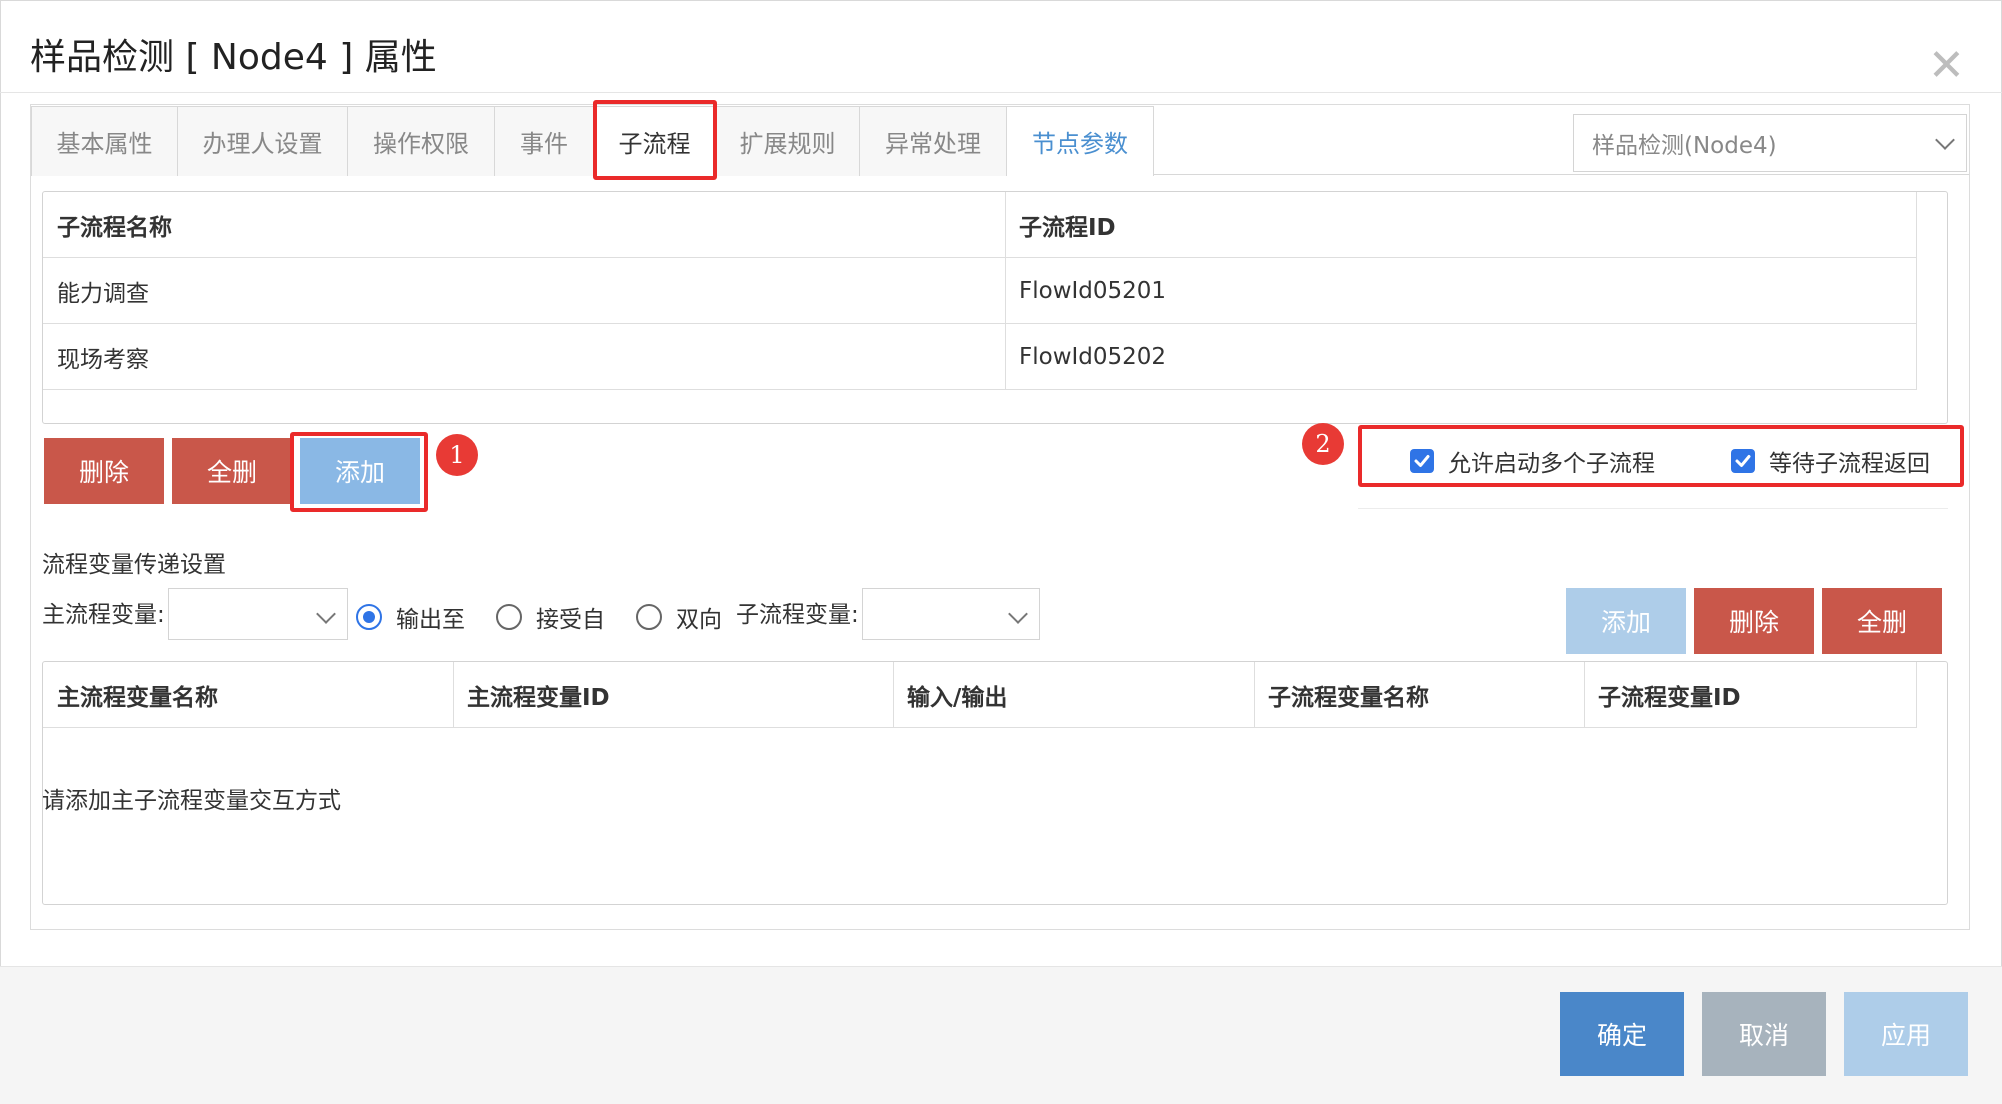  What do you see at coordinates (233, 57) in the screenshot?
I see `dialog-title: 样品检测 [ Node4 ] 属性` at bounding box center [233, 57].